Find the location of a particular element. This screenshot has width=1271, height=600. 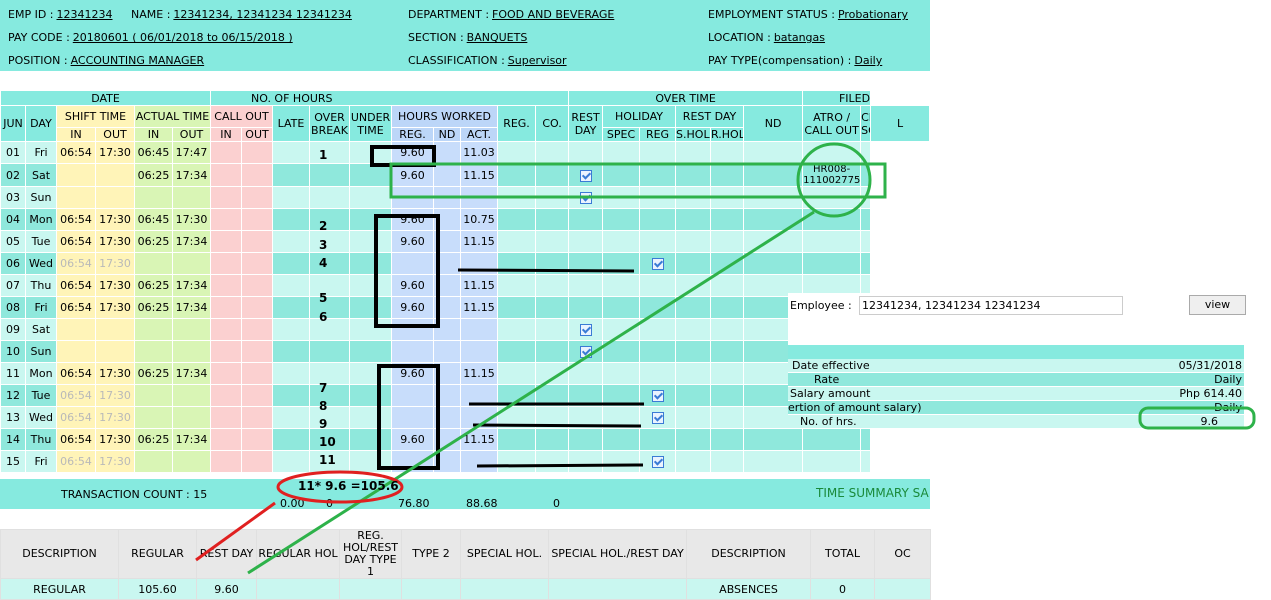

annot-num-2: 2 is located at coordinates (323, 226).